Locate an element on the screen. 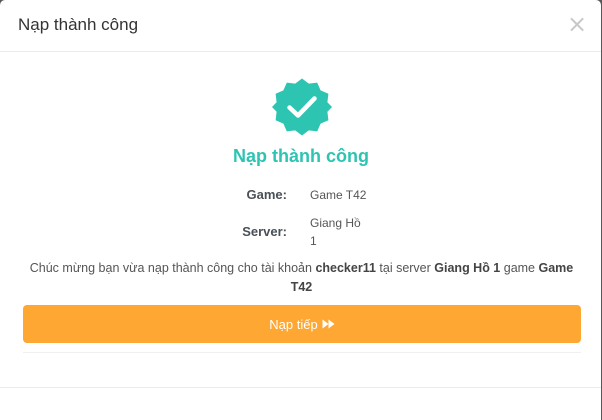 This screenshot has width=602, height=420. check-badge-icon is located at coordinates (302, 107).